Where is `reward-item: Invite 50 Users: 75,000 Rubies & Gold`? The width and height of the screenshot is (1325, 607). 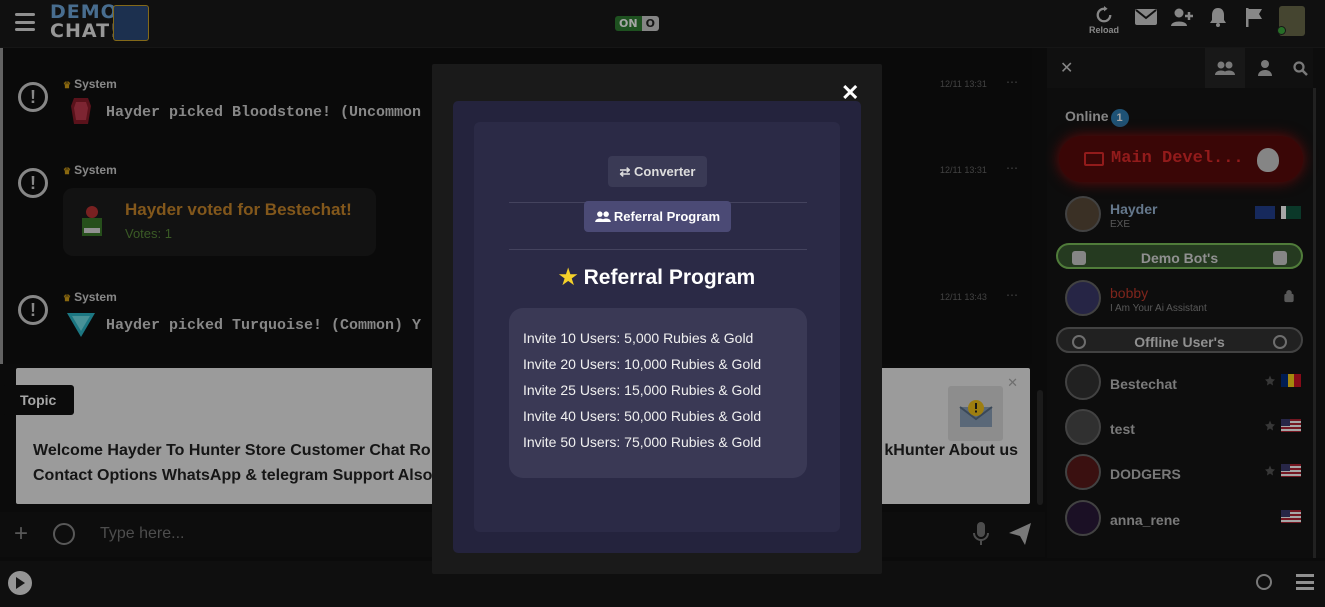
reward-item: Invite 50 Users: 75,000 Rubies & Gold is located at coordinates (642, 442).